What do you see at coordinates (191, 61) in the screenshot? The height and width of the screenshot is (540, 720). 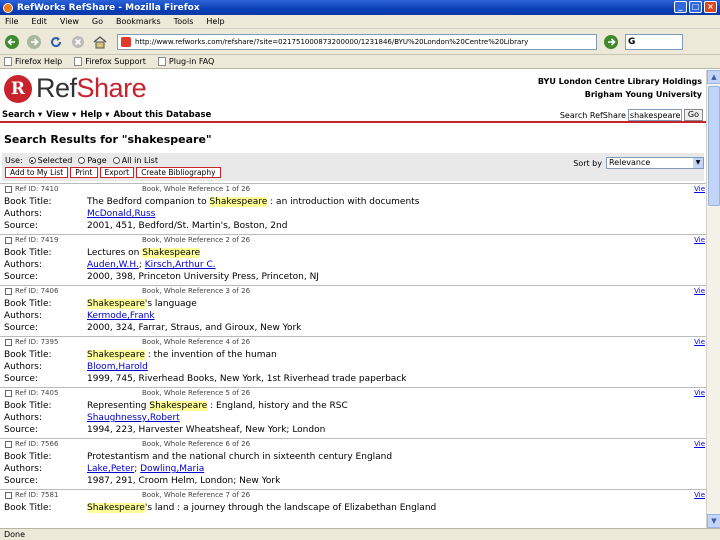 I see `bookmark-label: Plug-in FAQ` at bounding box center [191, 61].